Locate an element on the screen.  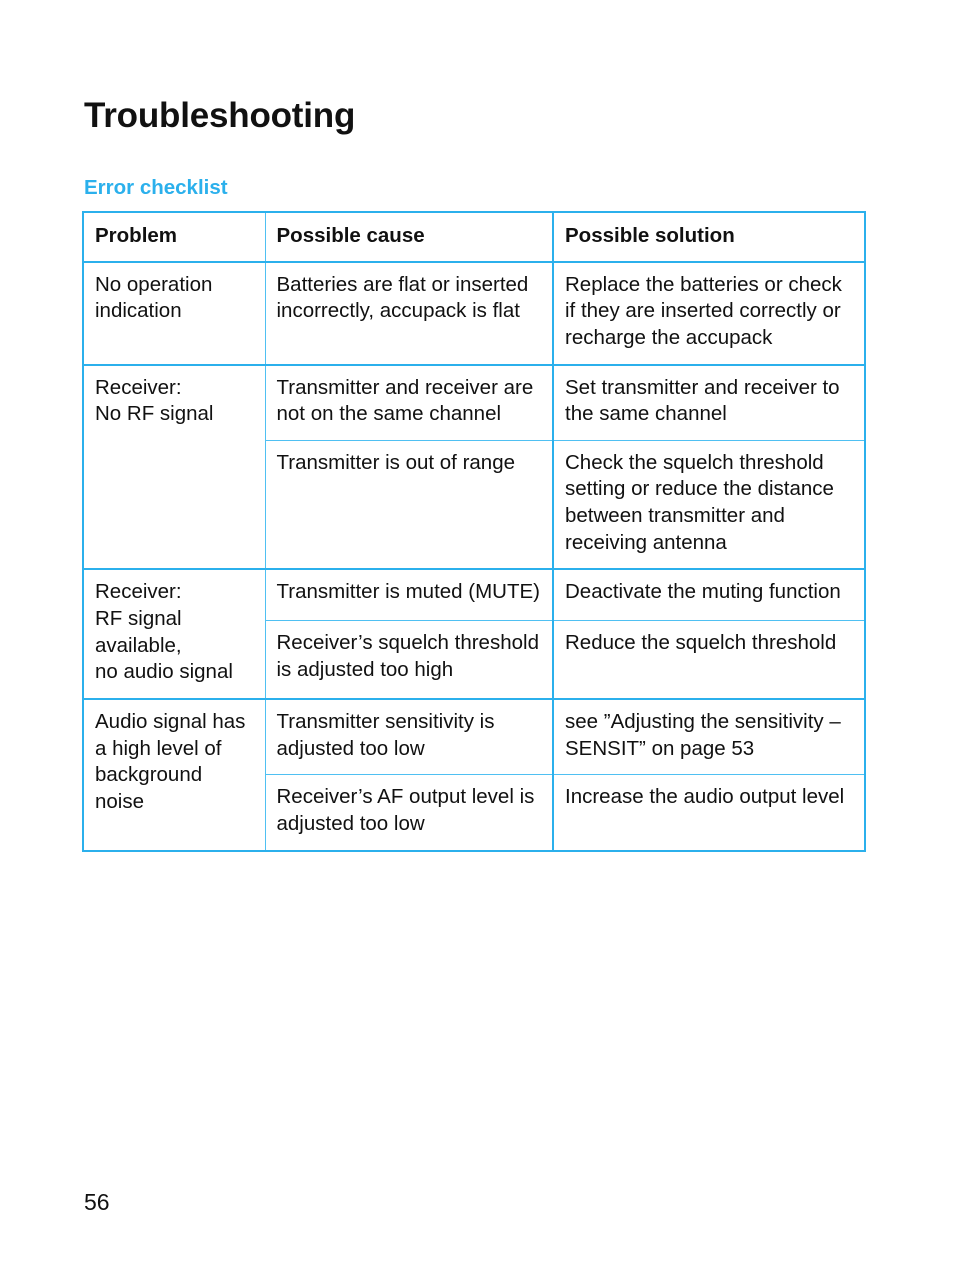
column-header-problem: Problem is located at coordinates (174, 237).